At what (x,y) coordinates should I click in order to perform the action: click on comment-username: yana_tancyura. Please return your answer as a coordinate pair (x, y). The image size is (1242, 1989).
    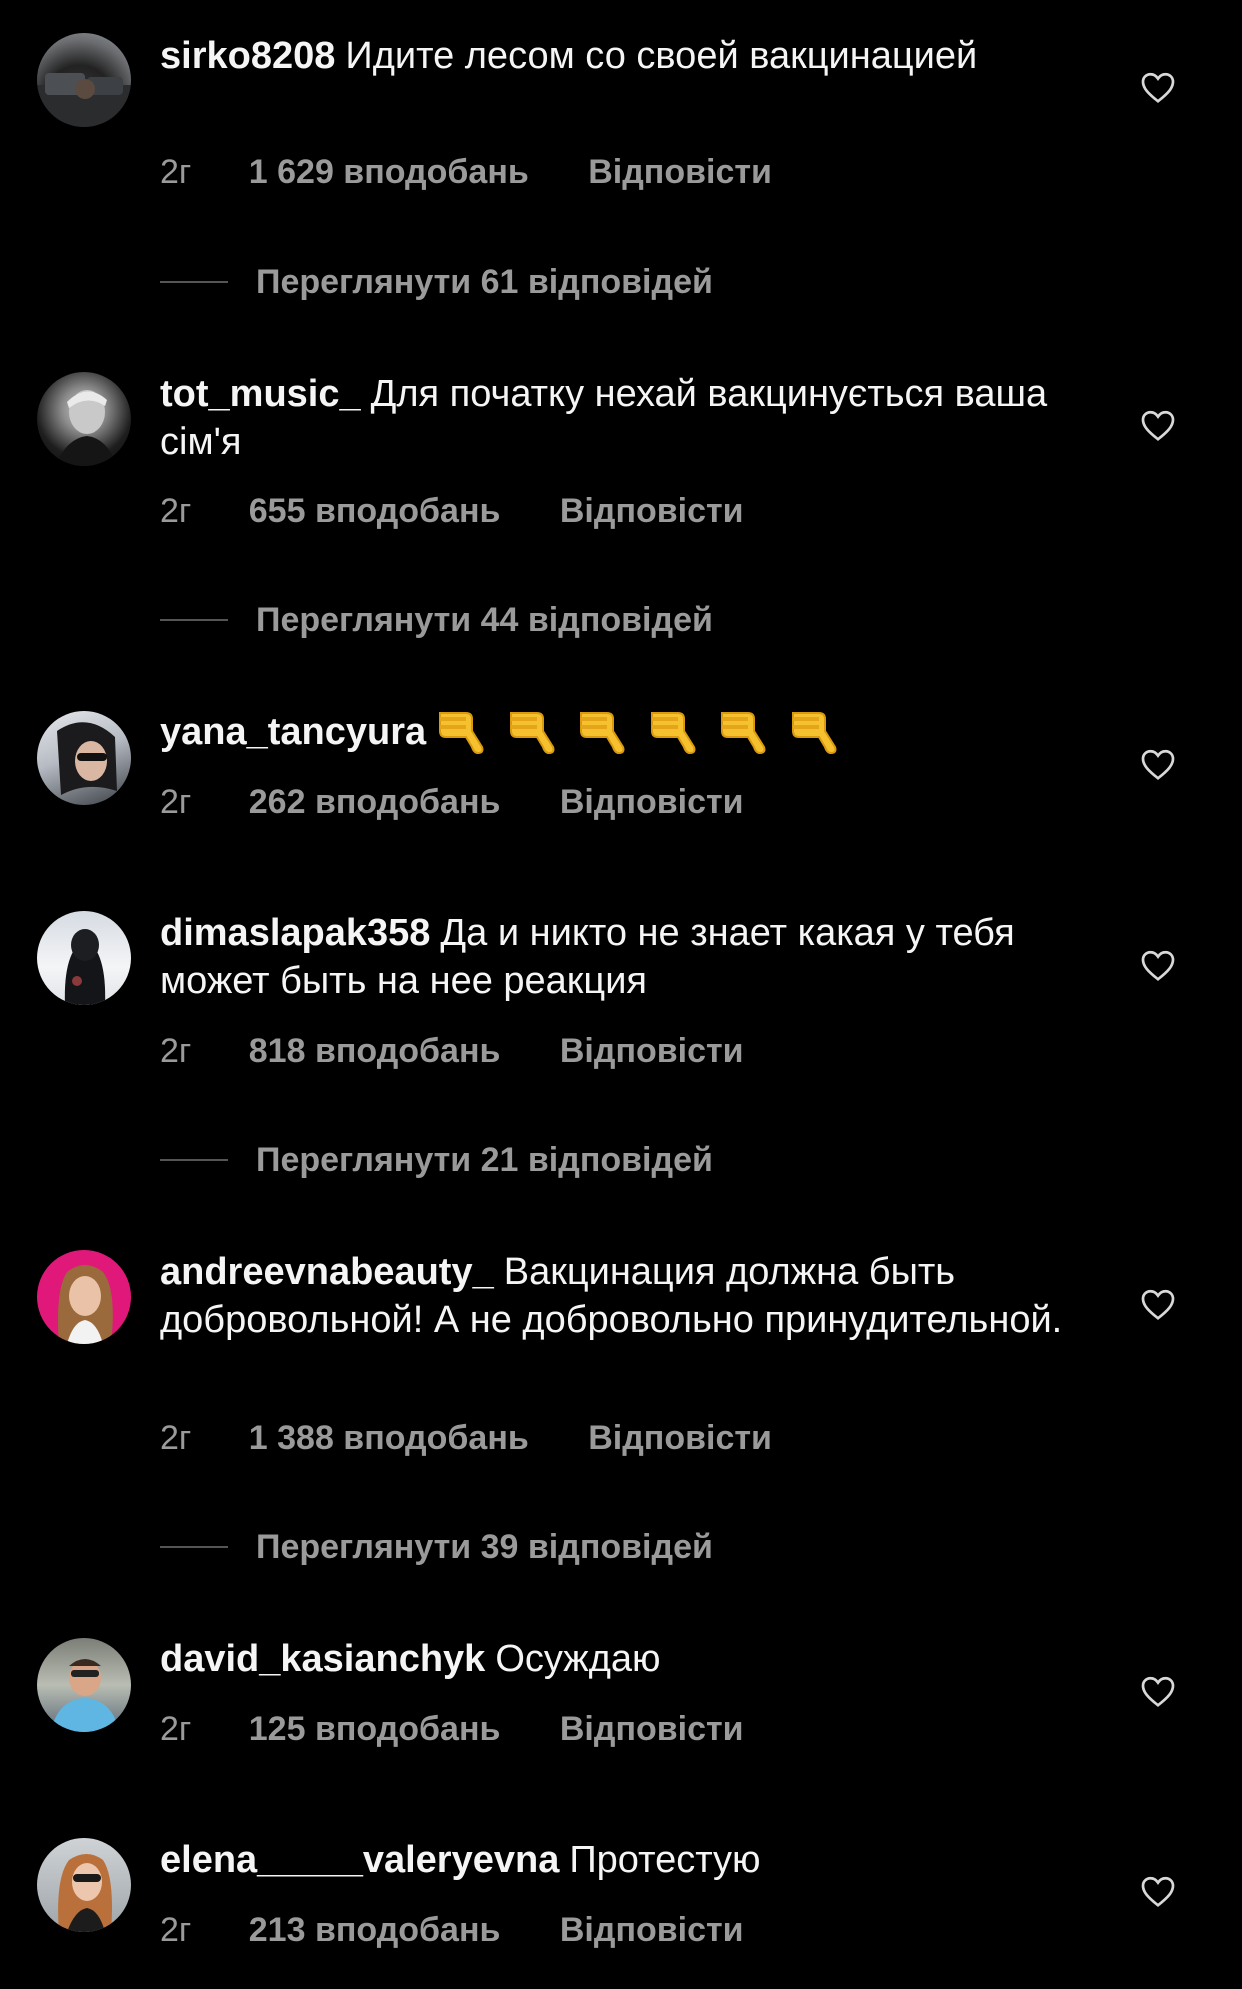
    Looking at the image, I should click on (293, 732).